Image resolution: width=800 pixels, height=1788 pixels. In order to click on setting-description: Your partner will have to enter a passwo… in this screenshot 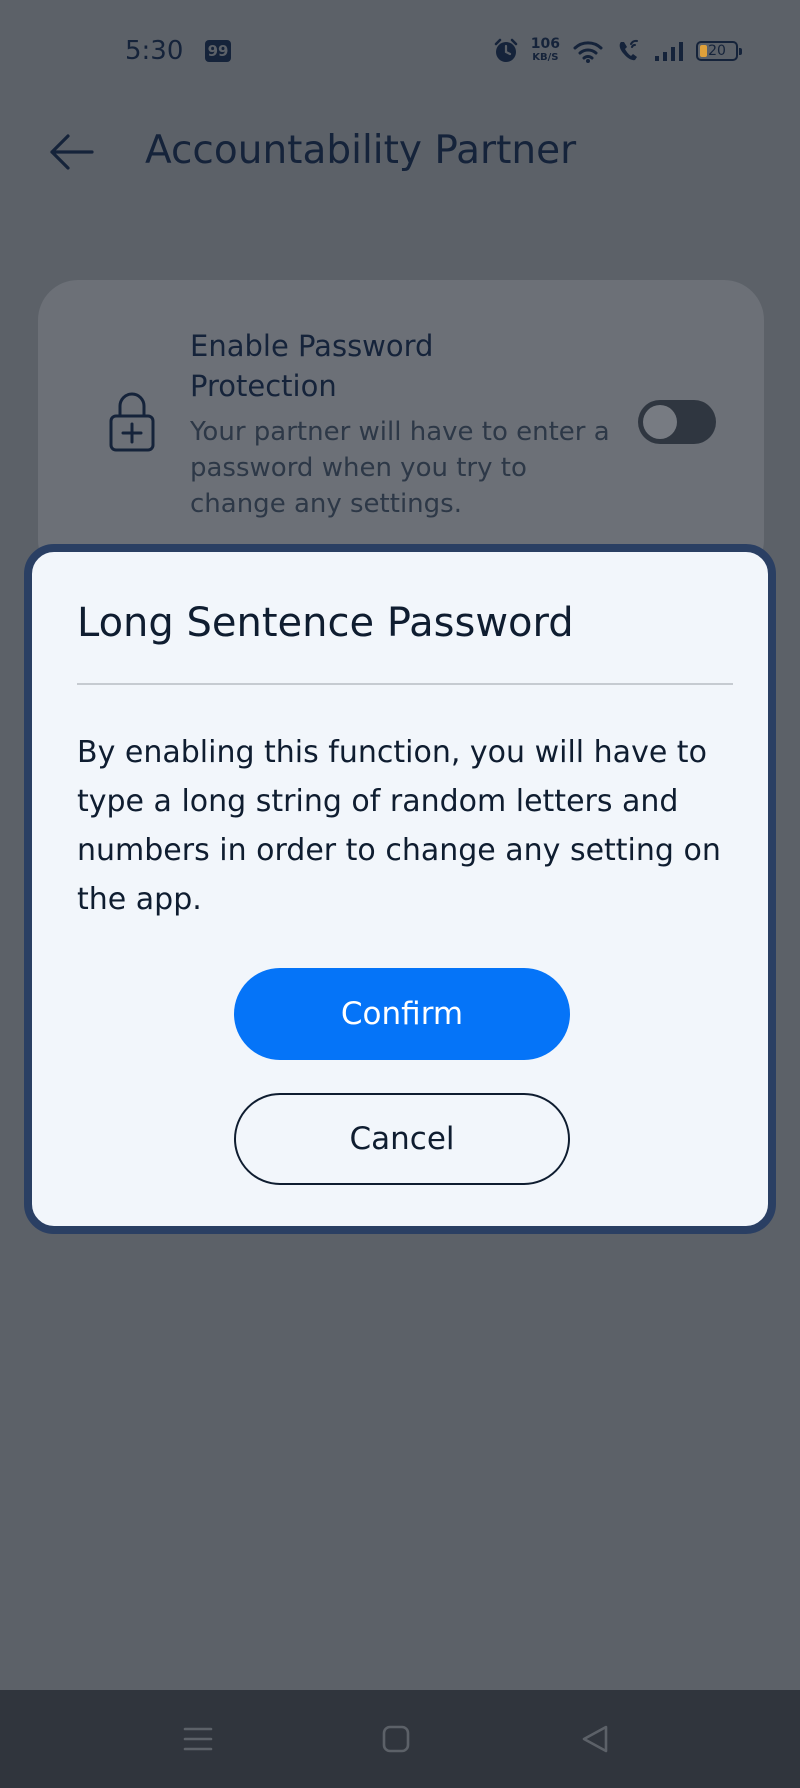, I will do `click(400, 468)`.